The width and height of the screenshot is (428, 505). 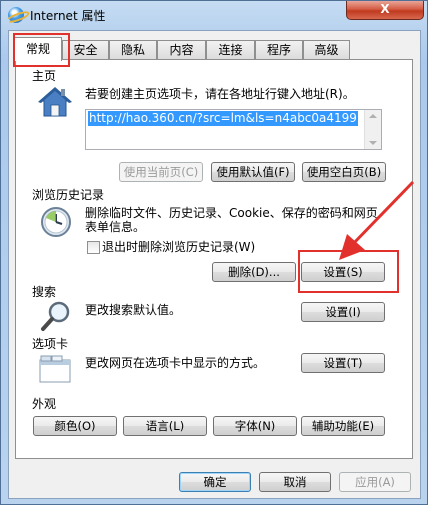 What do you see at coordinates (373, 143) in the screenshot?
I see `scroll-down-arrow-icon` at bounding box center [373, 143].